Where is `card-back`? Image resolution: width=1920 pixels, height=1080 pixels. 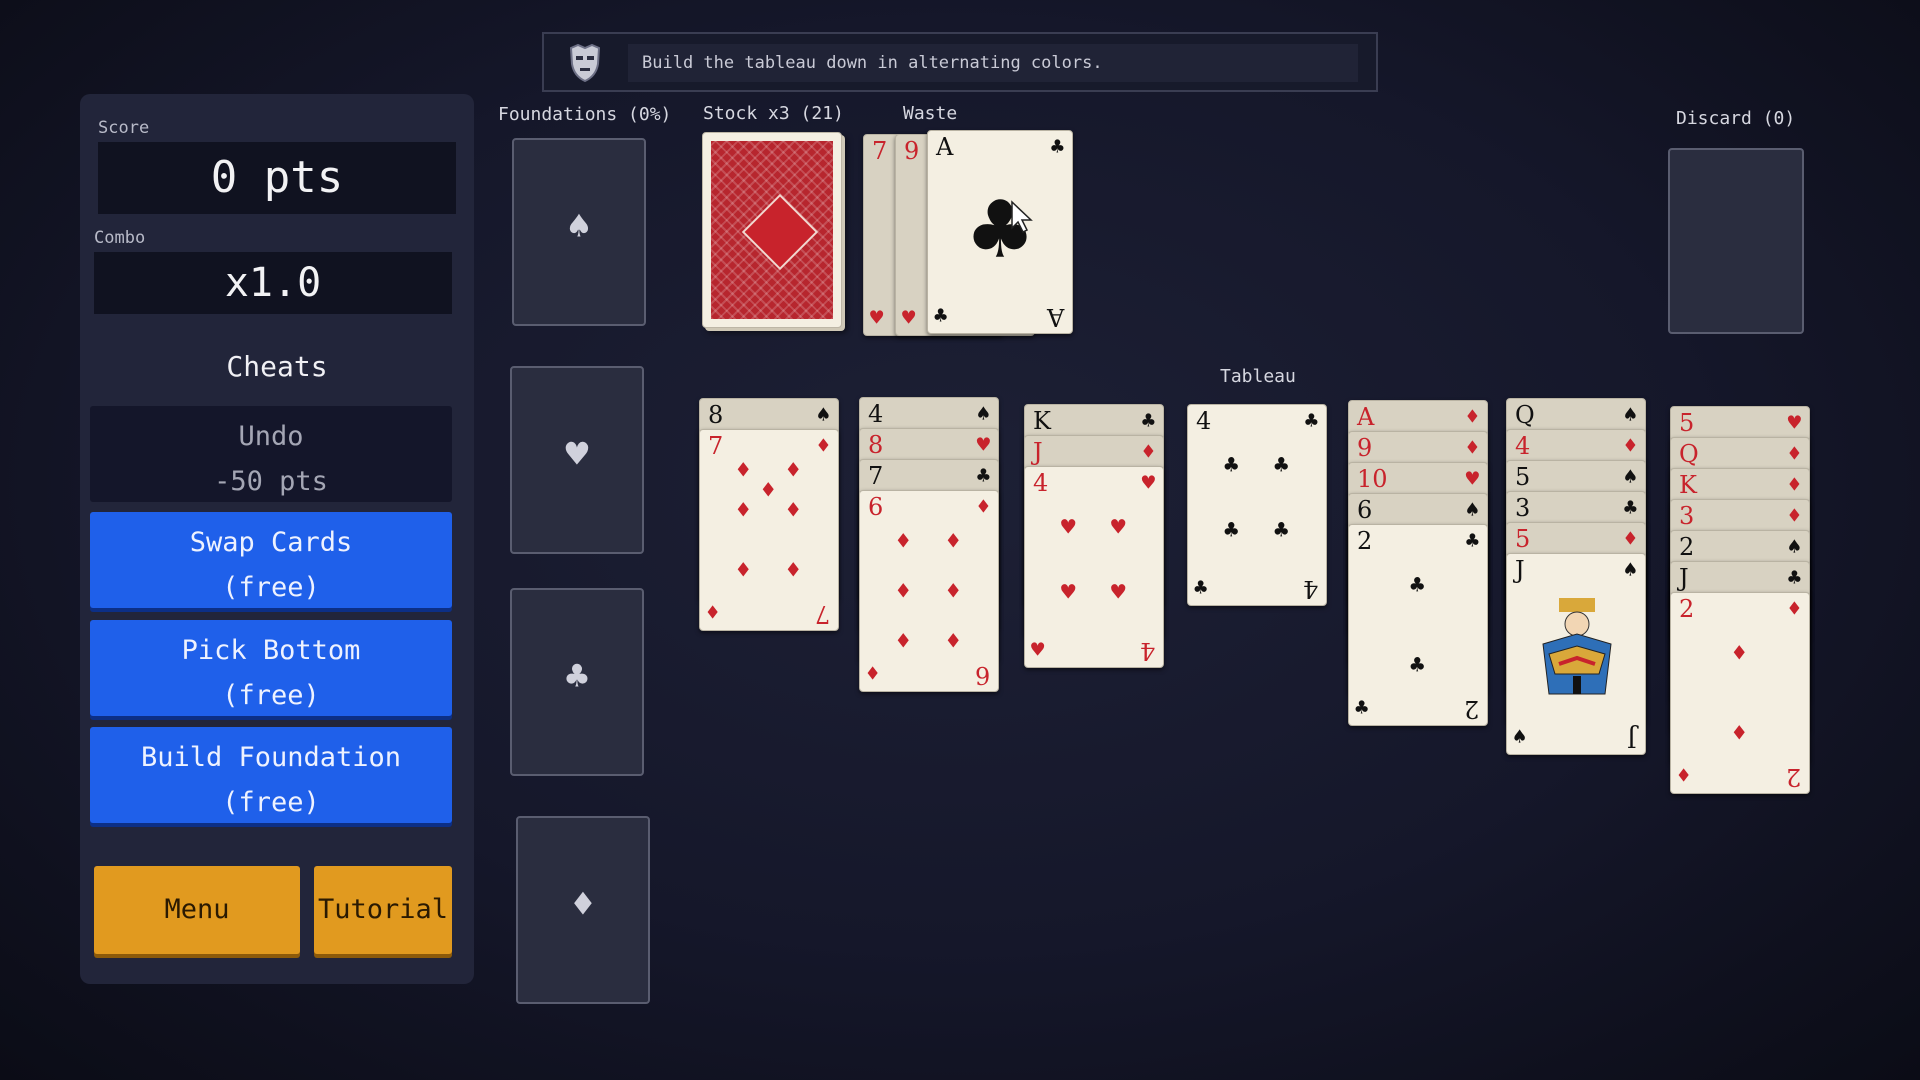 card-back is located at coordinates (772, 230).